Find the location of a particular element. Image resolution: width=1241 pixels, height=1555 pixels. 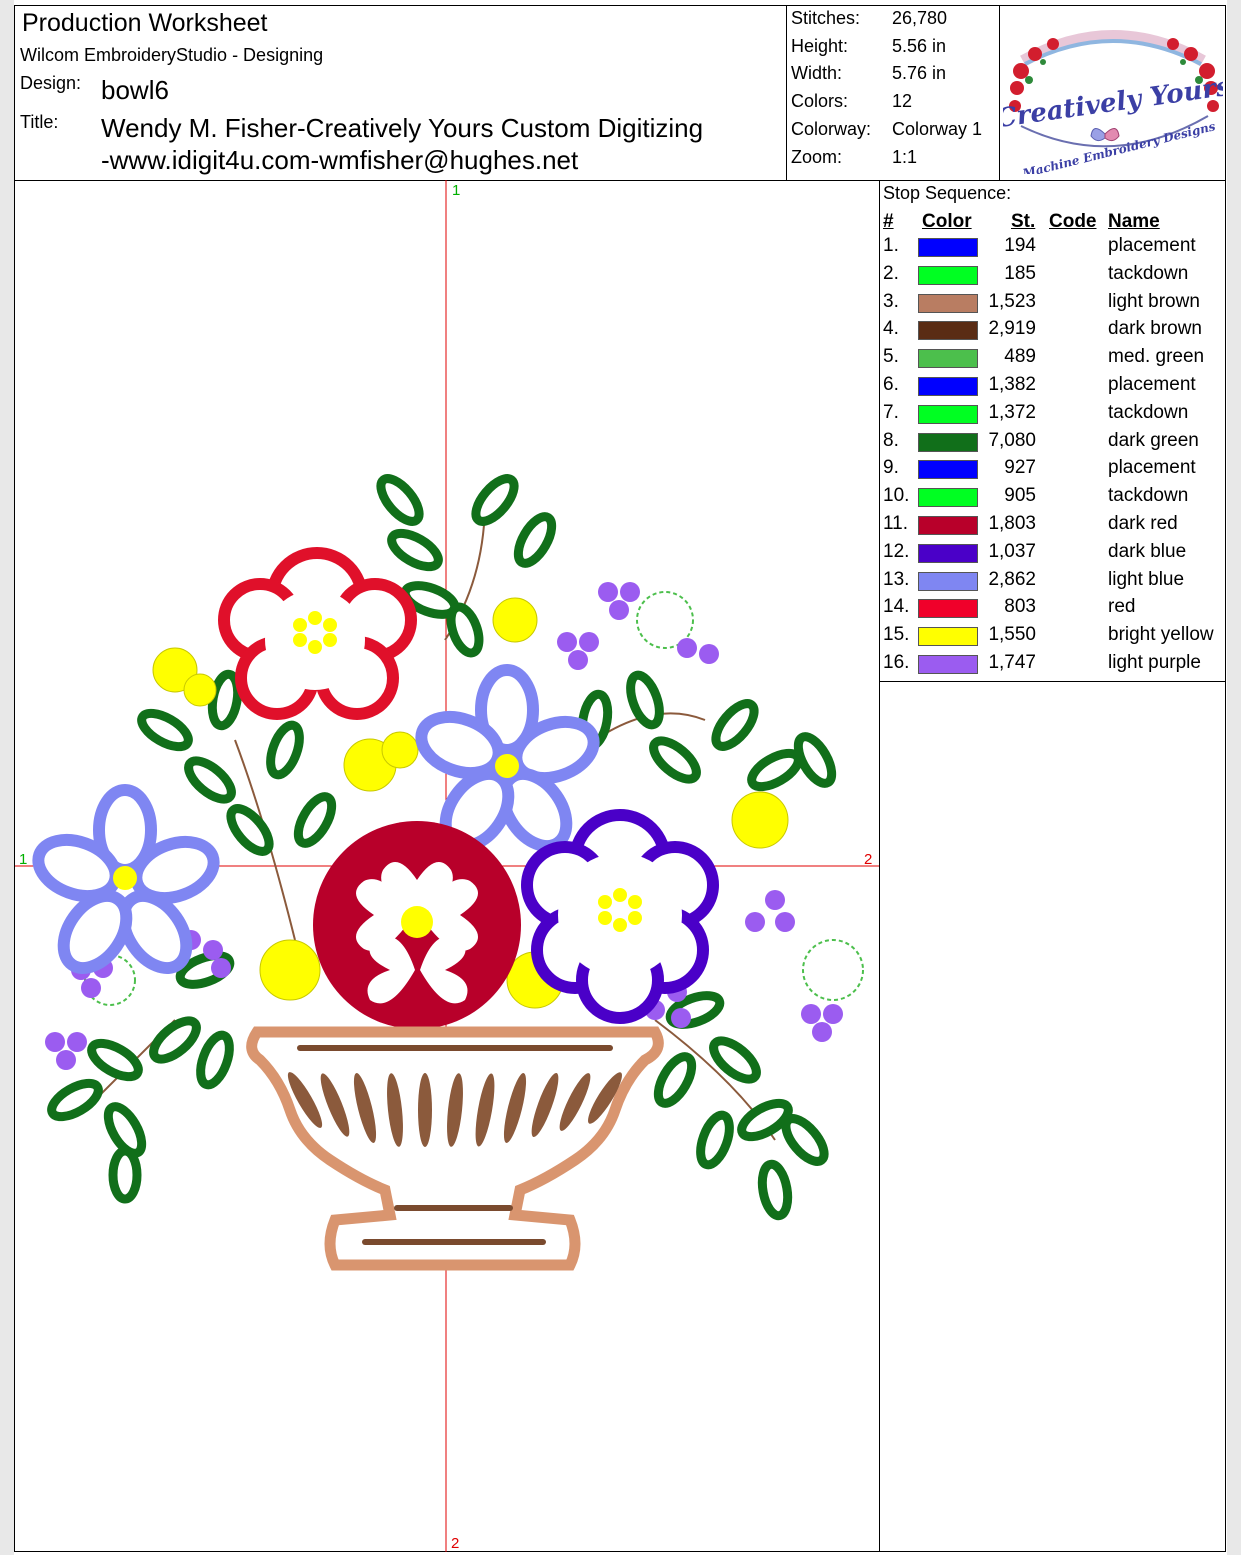

stitches-value: 26,780 is located at coordinates (920, 18).